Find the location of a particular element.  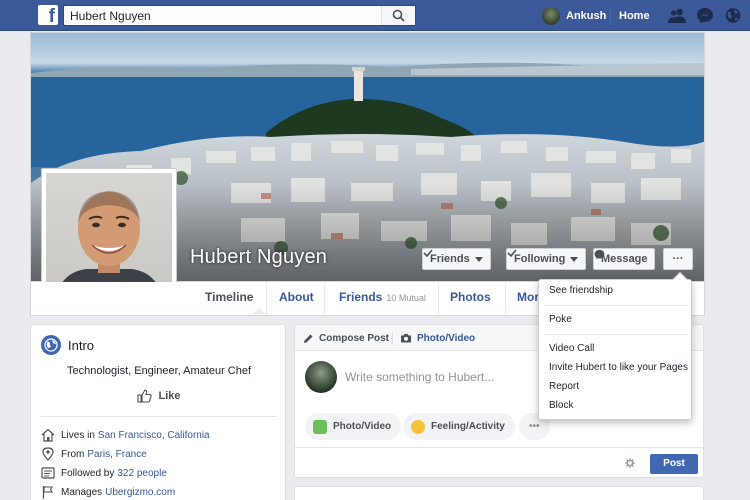

intro-title: Intro is located at coordinates (81, 345).